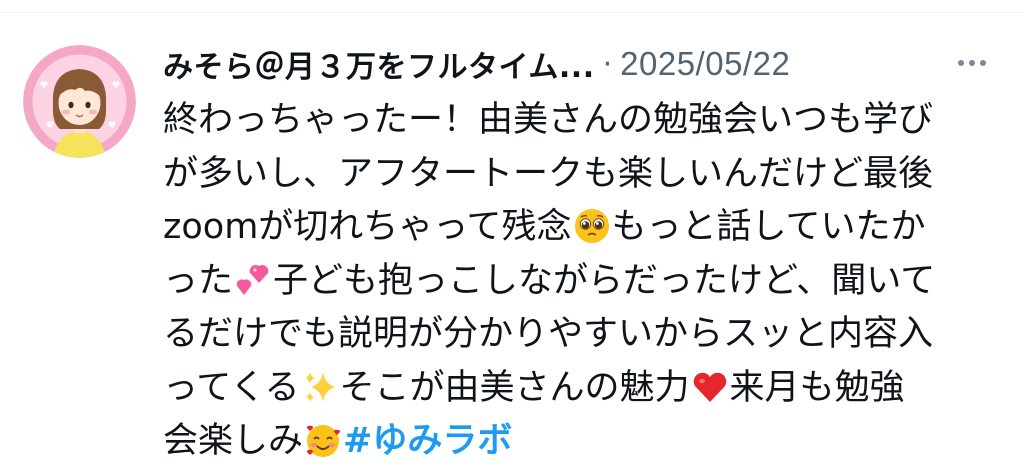 This screenshot has height=469, width=1024. I want to click on tweet-text-line: 会楽しみ #ゆみラボ, so click(338, 441).